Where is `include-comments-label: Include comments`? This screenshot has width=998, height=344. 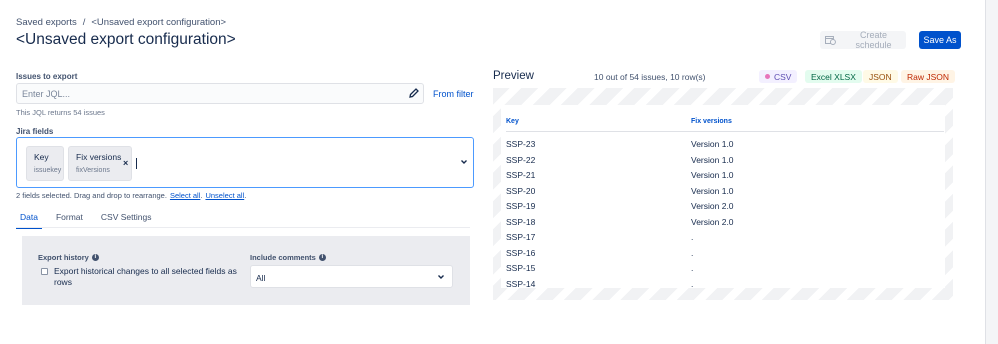 include-comments-label: Include comments is located at coordinates (283, 257).